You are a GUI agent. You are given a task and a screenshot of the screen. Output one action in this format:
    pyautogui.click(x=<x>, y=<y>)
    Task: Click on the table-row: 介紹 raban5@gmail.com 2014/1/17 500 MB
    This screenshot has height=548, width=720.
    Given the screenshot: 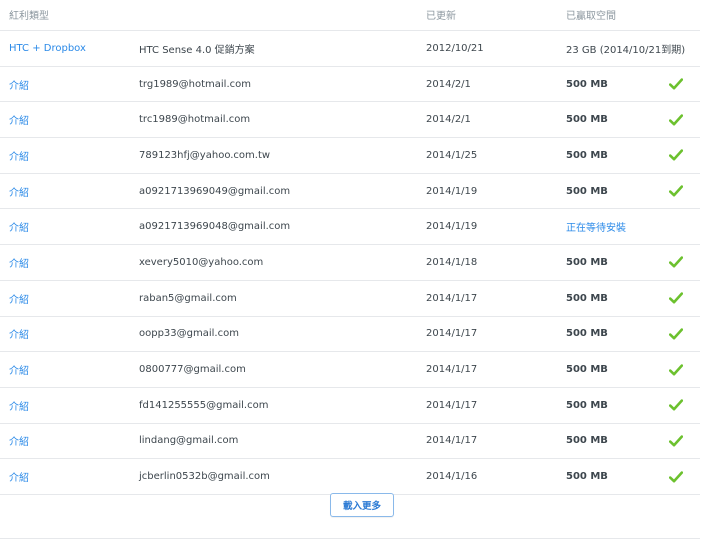 What is the action you would take?
    pyautogui.click(x=350, y=299)
    